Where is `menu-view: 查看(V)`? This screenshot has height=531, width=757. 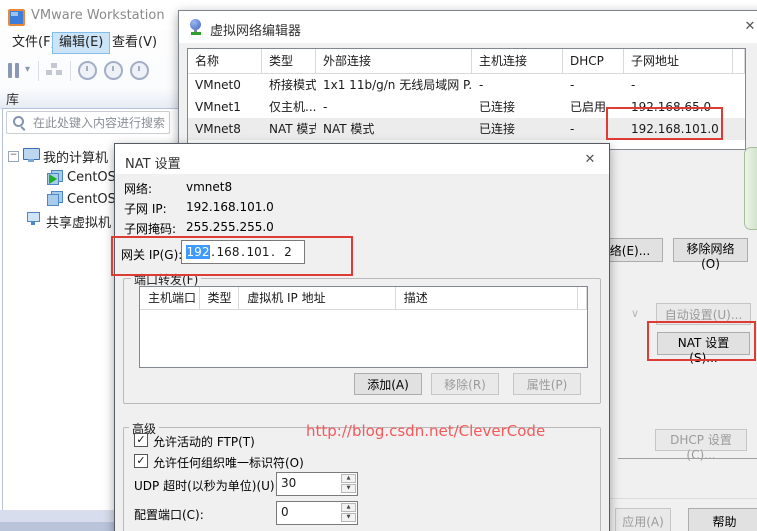 menu-view: 查看(V) is located at coordinates (134, 43).